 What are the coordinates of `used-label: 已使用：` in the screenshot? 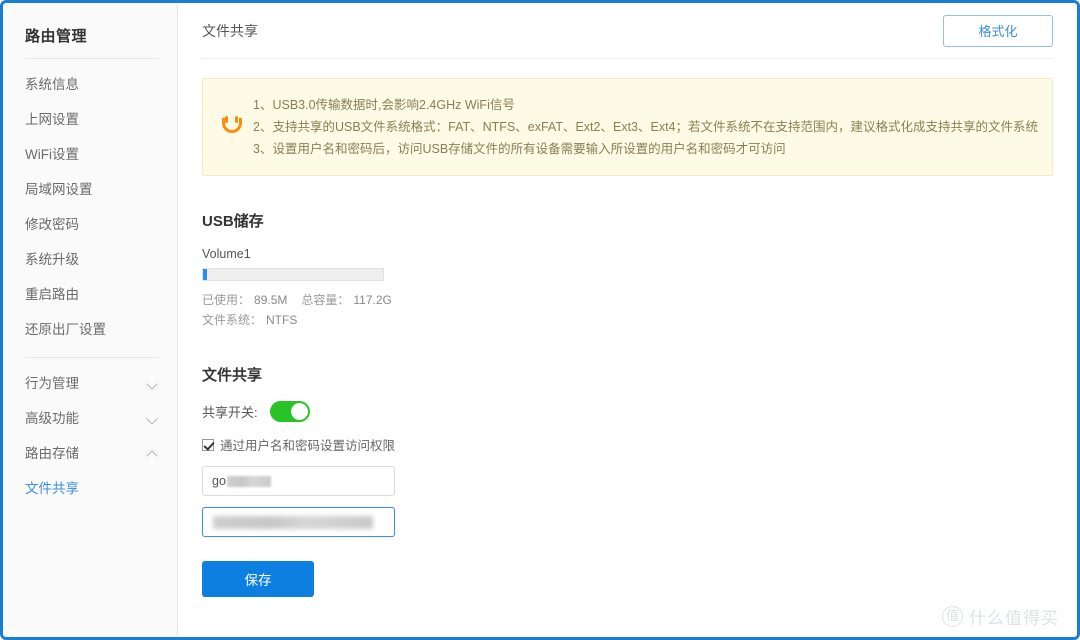 It's located at (226, 300).